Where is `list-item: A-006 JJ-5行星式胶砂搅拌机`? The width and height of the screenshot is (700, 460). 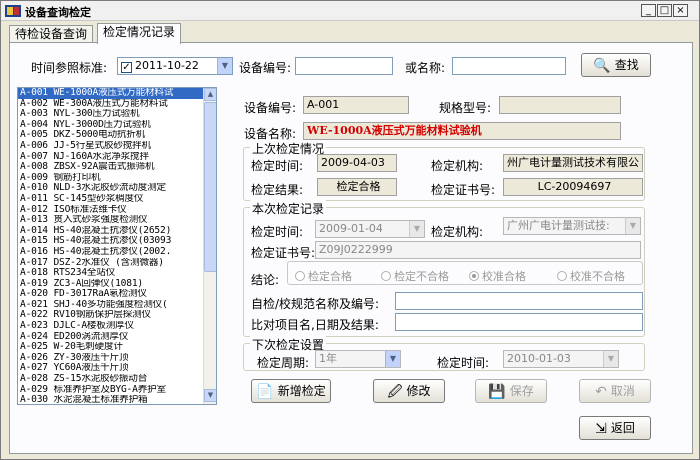 list-item: A-006 JJ-5行星式胶砂搅拌机 is located at coordinates (111, 146).